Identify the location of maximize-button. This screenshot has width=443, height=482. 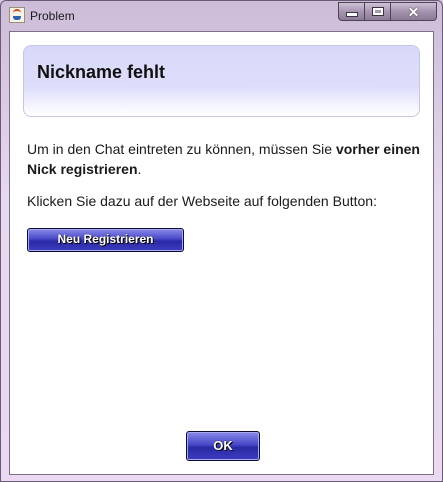
(378, 11).